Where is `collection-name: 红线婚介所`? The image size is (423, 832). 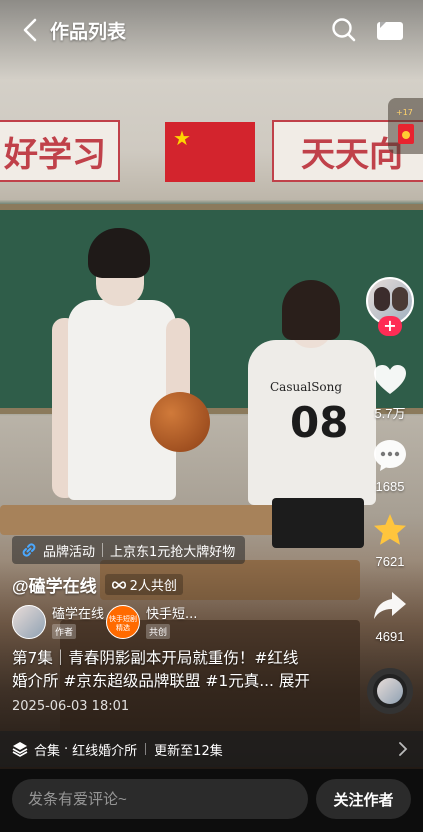
collection-name: 红线婚介所 is located at coordinates (105, 751).